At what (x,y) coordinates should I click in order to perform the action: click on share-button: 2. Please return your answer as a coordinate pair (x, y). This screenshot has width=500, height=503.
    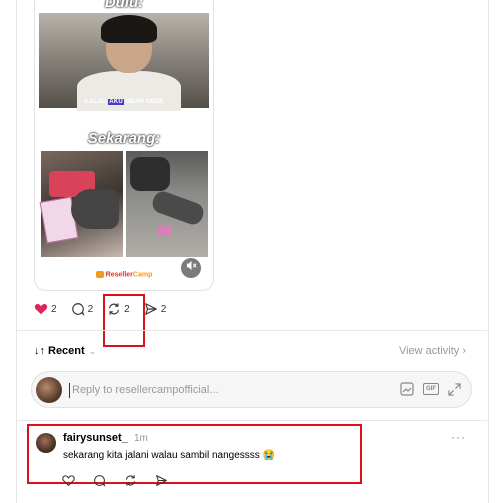
    Looking at the image, I should click on (155, 309).